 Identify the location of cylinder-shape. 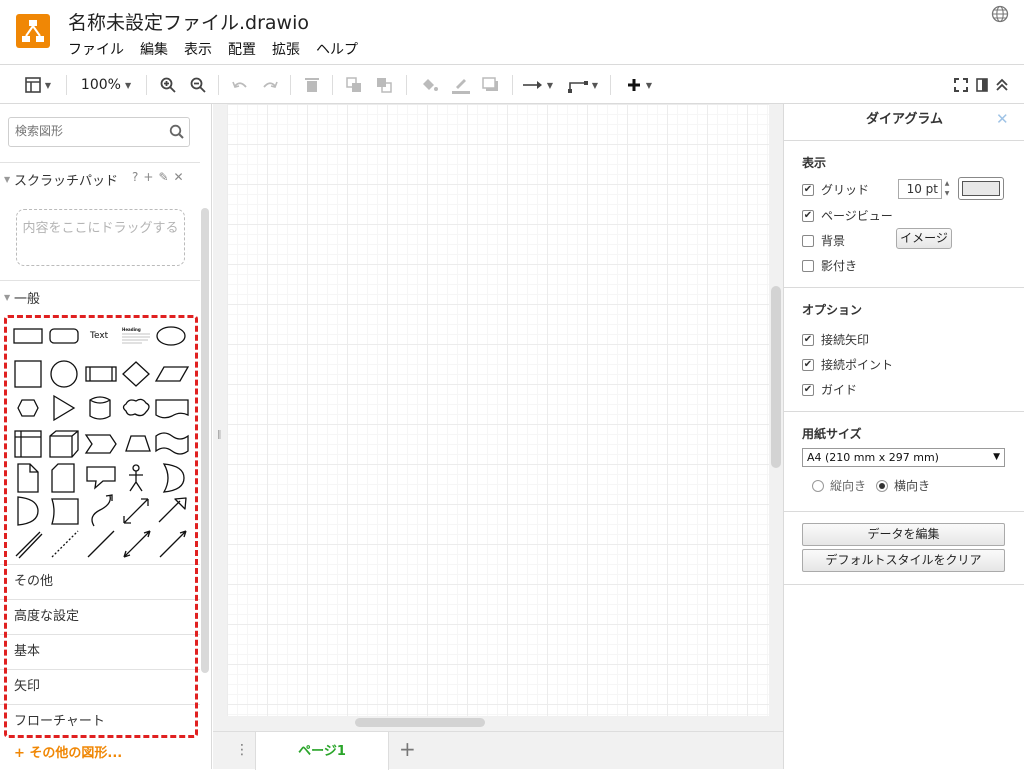
(100, 408).